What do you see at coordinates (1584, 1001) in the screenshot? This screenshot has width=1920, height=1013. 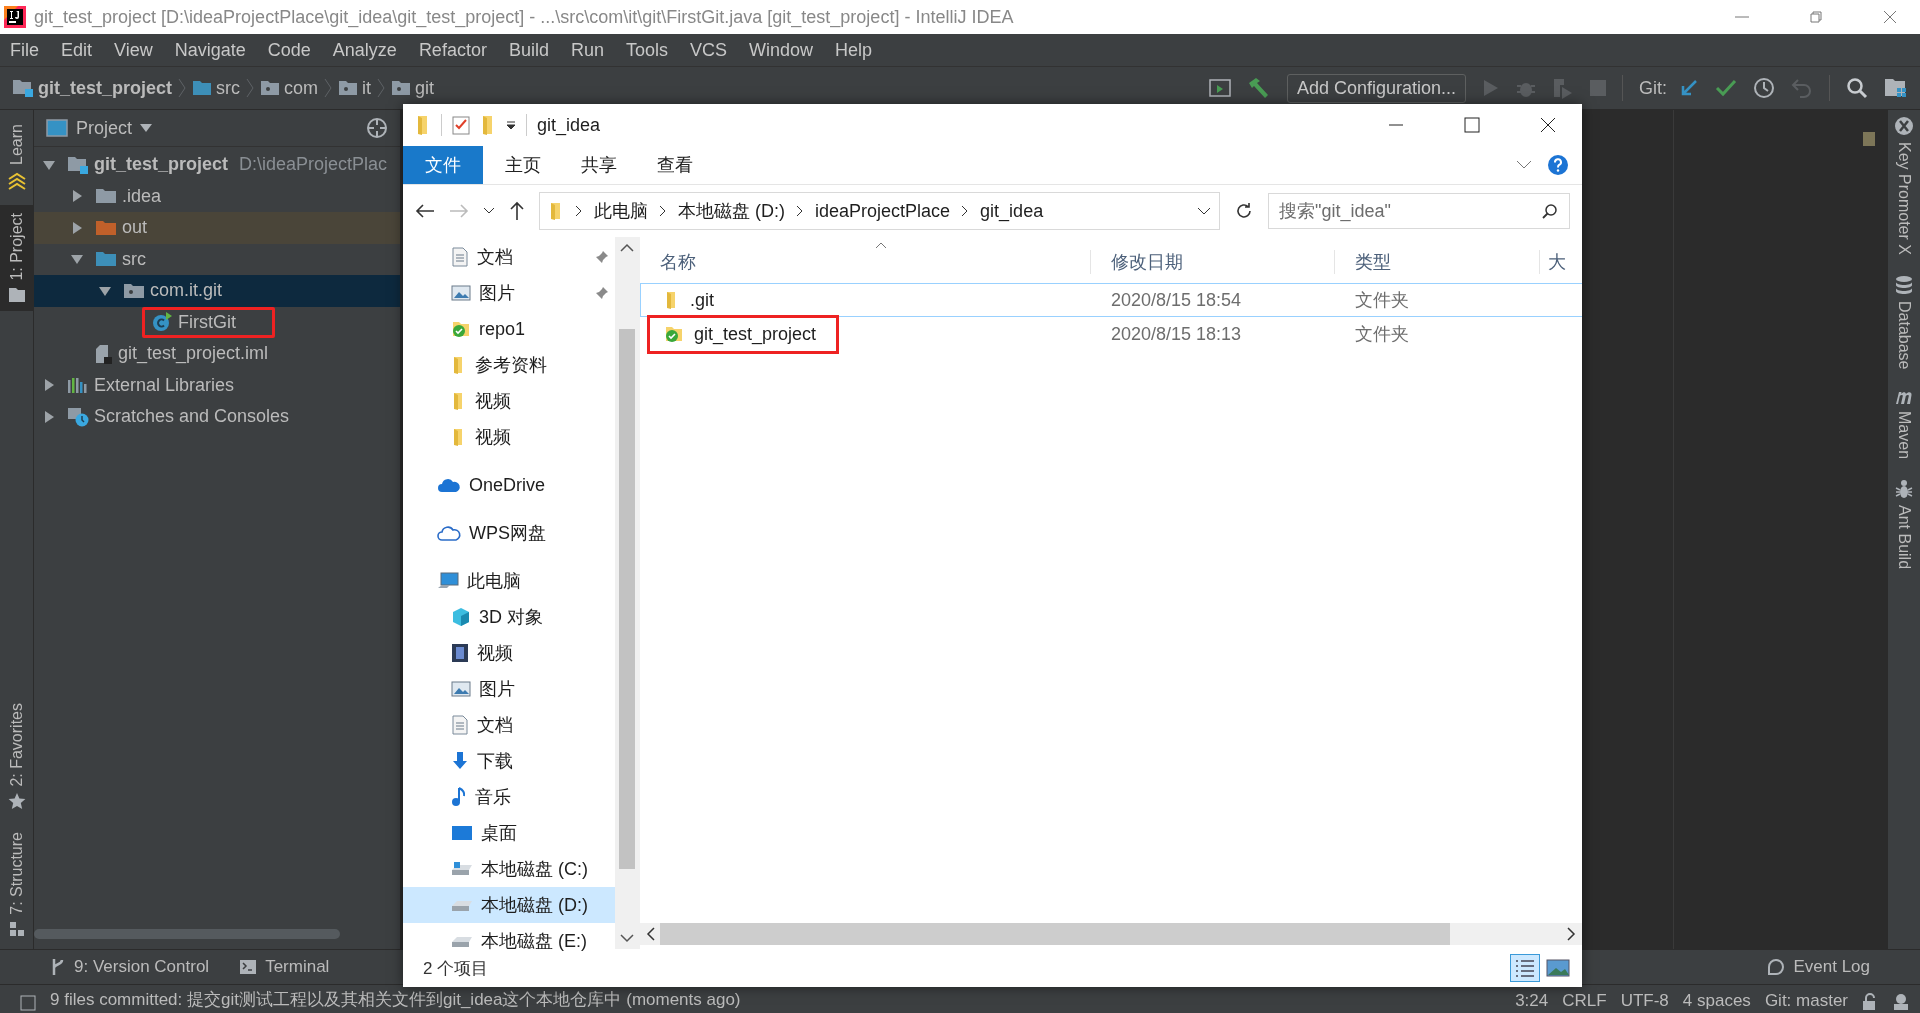 I see `status-item: CRLF` at bounding box center [1584, 1001].